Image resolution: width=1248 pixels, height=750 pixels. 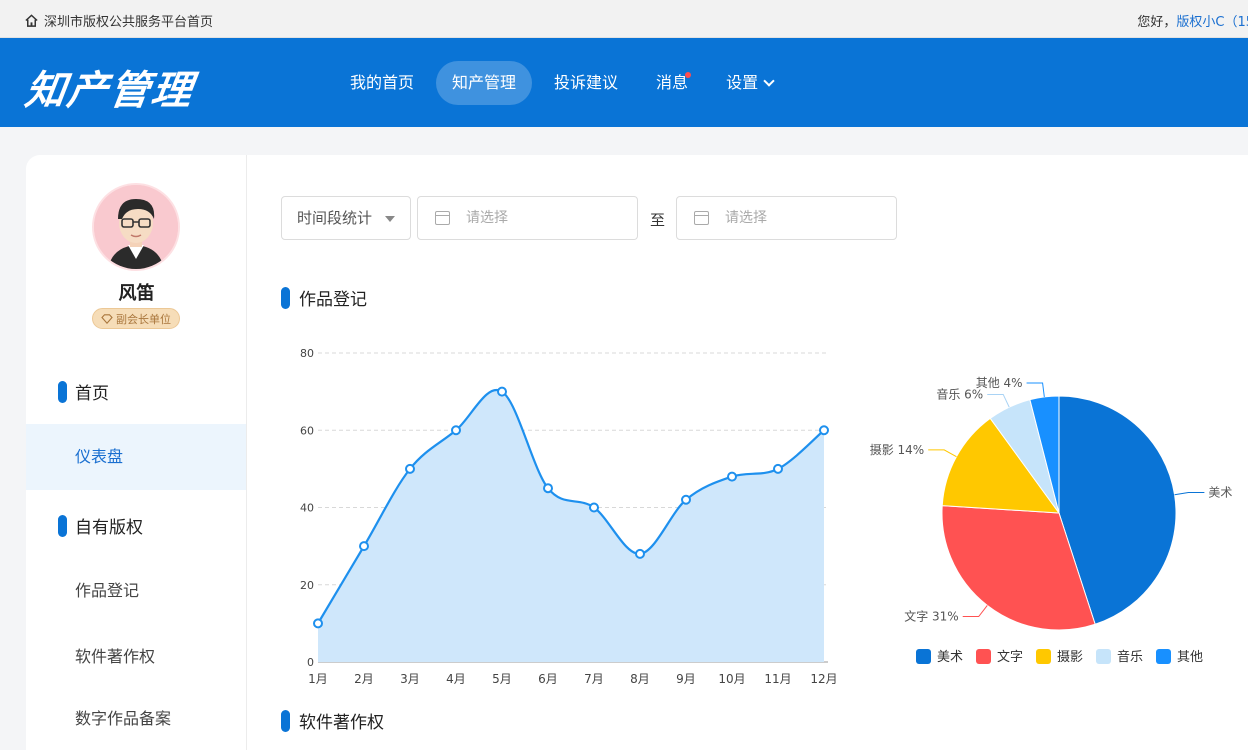 I want to click on nav-ip-management: 知产管理, so click(x=484, y=83).